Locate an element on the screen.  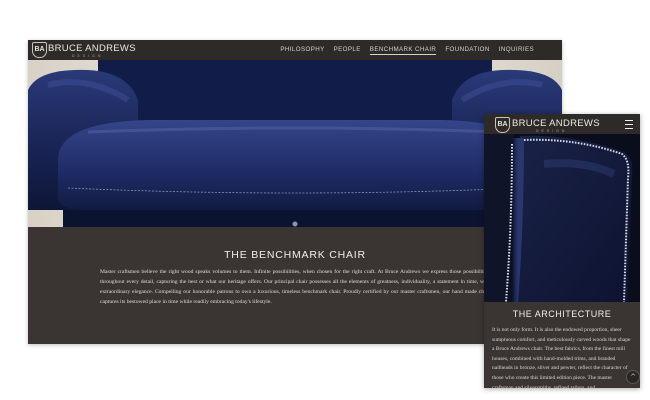
chair-wing-closeup-illustration is located at coordinates (562, 218).